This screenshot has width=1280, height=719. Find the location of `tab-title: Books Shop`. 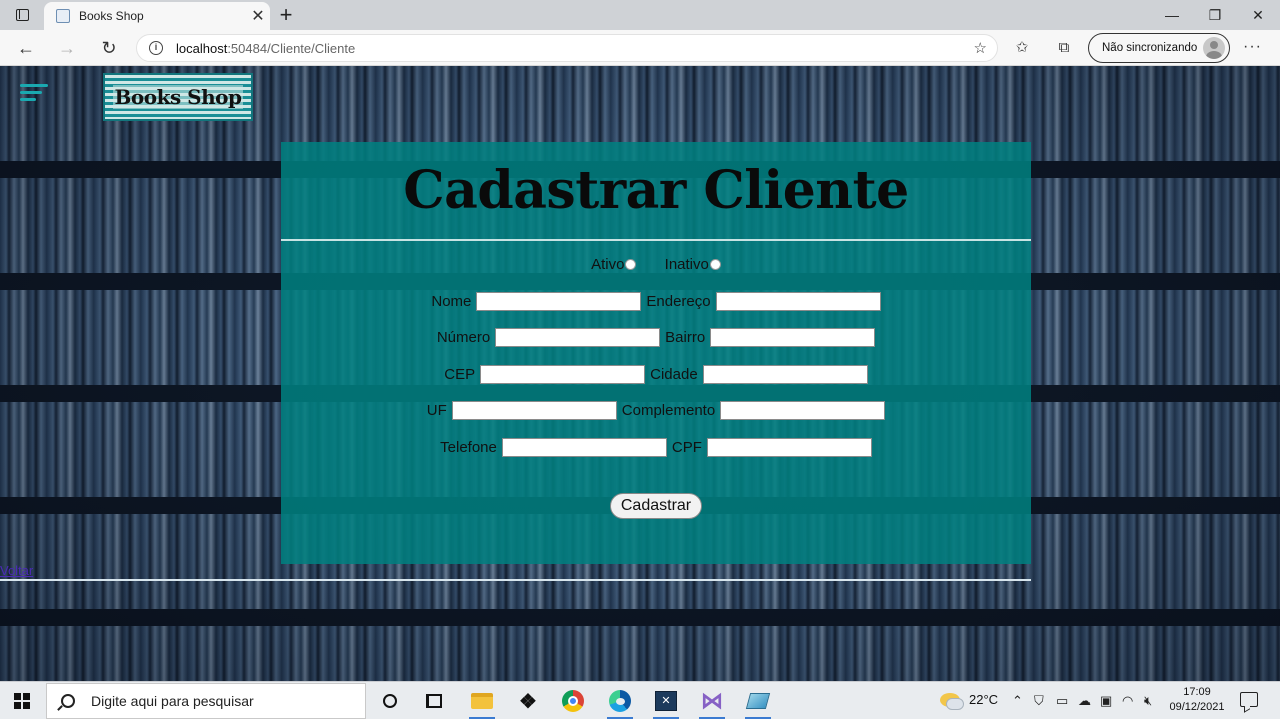

tab-title: Books Shop is located at coordinates (111, 16).